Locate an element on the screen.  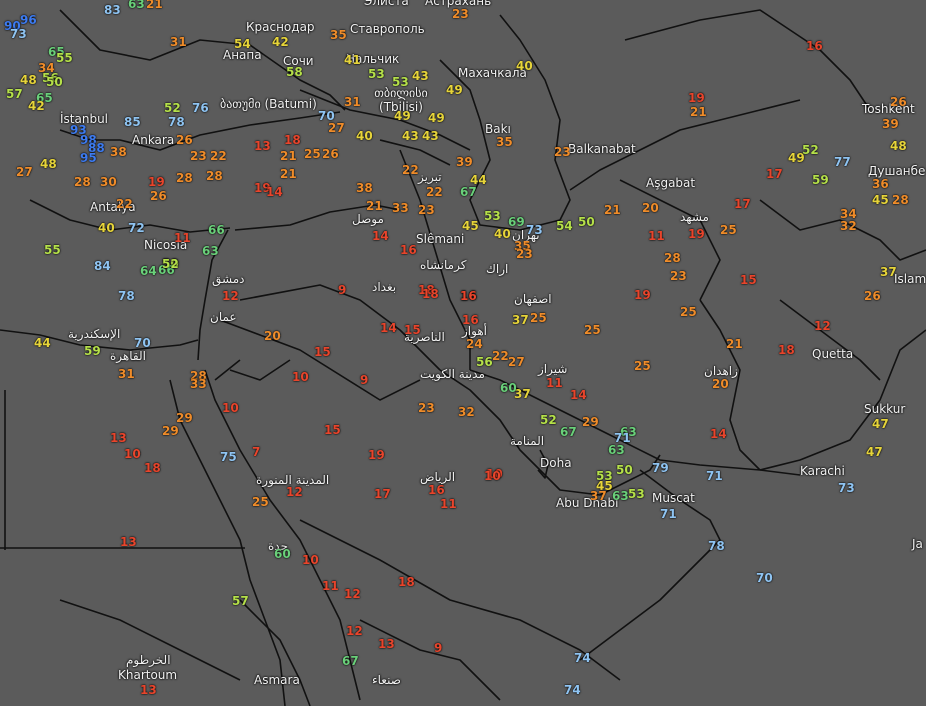
value-marker: 78 is located at coordinates (176, 122).